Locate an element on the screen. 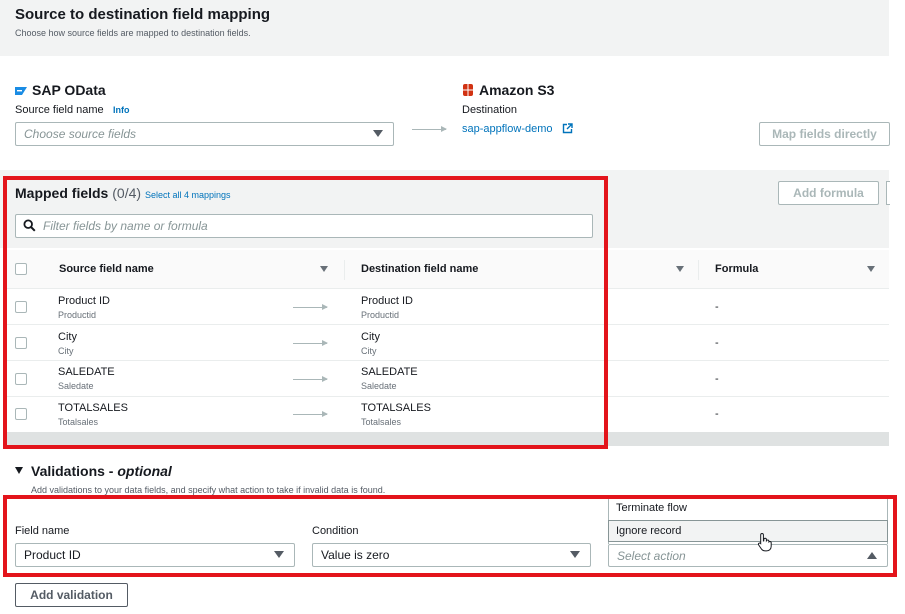 The height and width of the screenshot is (614, 905). mapped-fields-title: Mapped fields is located at coordinates (62, 193).